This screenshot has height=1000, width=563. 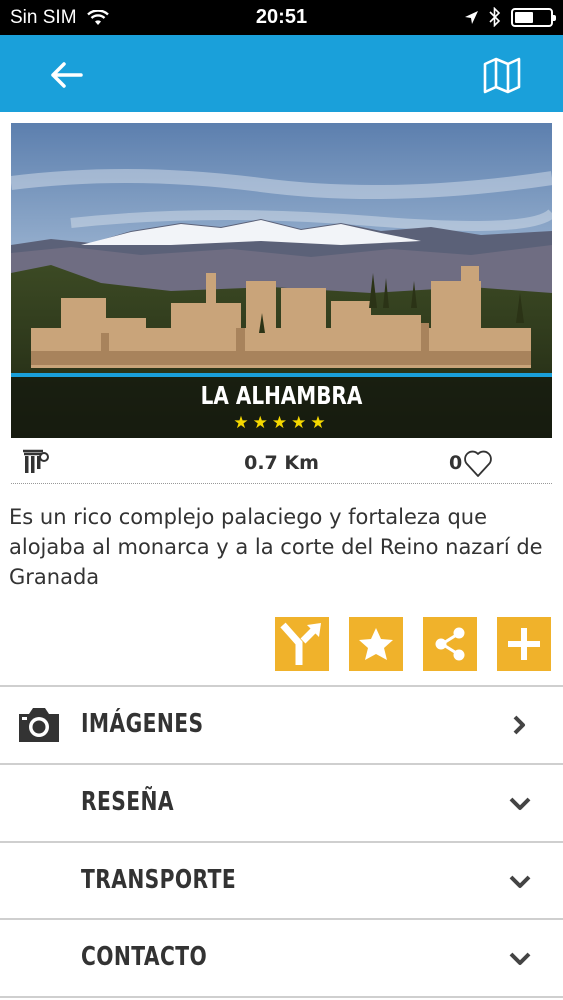 What do you see at coordinates (281, 73) in the screenshot?
I see `nav-bar` at bounding box center [281, 73].